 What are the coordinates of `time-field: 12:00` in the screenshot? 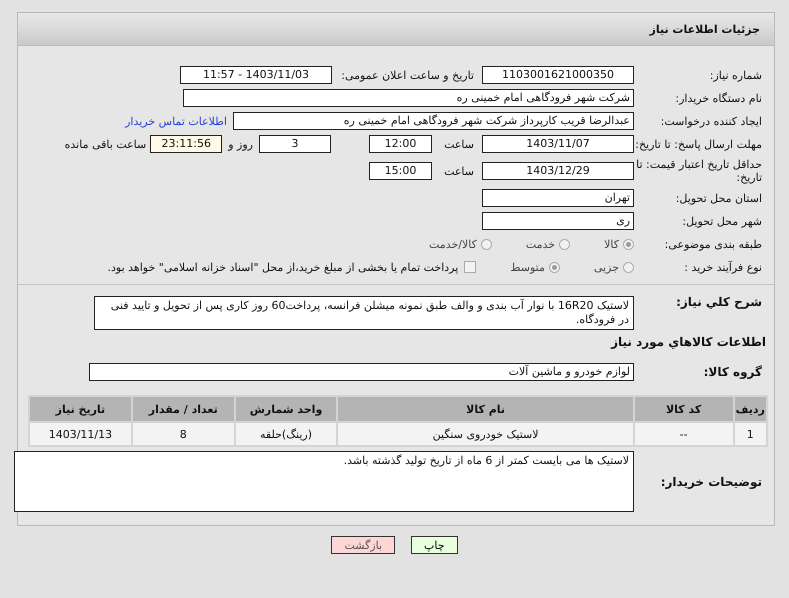 It's located at (400, 144).